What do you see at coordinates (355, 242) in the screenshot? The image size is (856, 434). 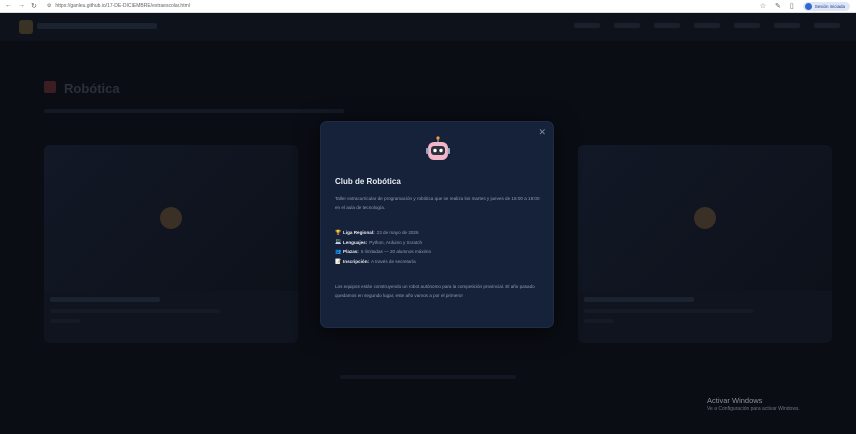 I see `fact-label: Lenguajes:` at bounding box center [355, 242].